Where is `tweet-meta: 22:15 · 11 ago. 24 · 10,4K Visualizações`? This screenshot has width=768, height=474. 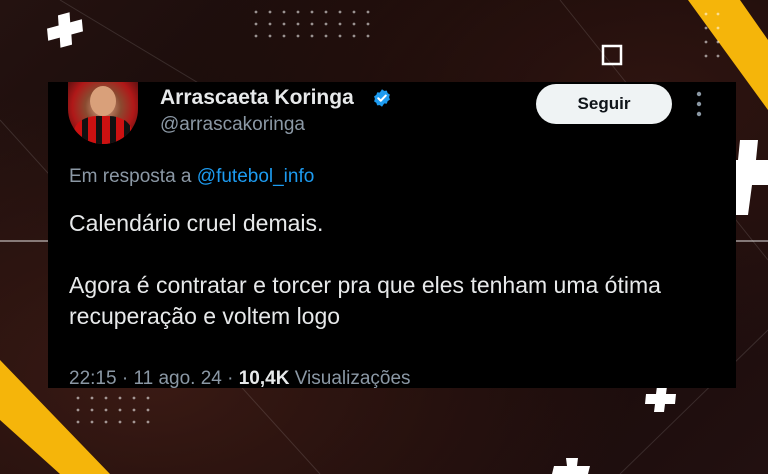 tweet-meta: 22:15 · 11 ago. 24 · 10,4K Visualizações is located at coordinates (240, 379).